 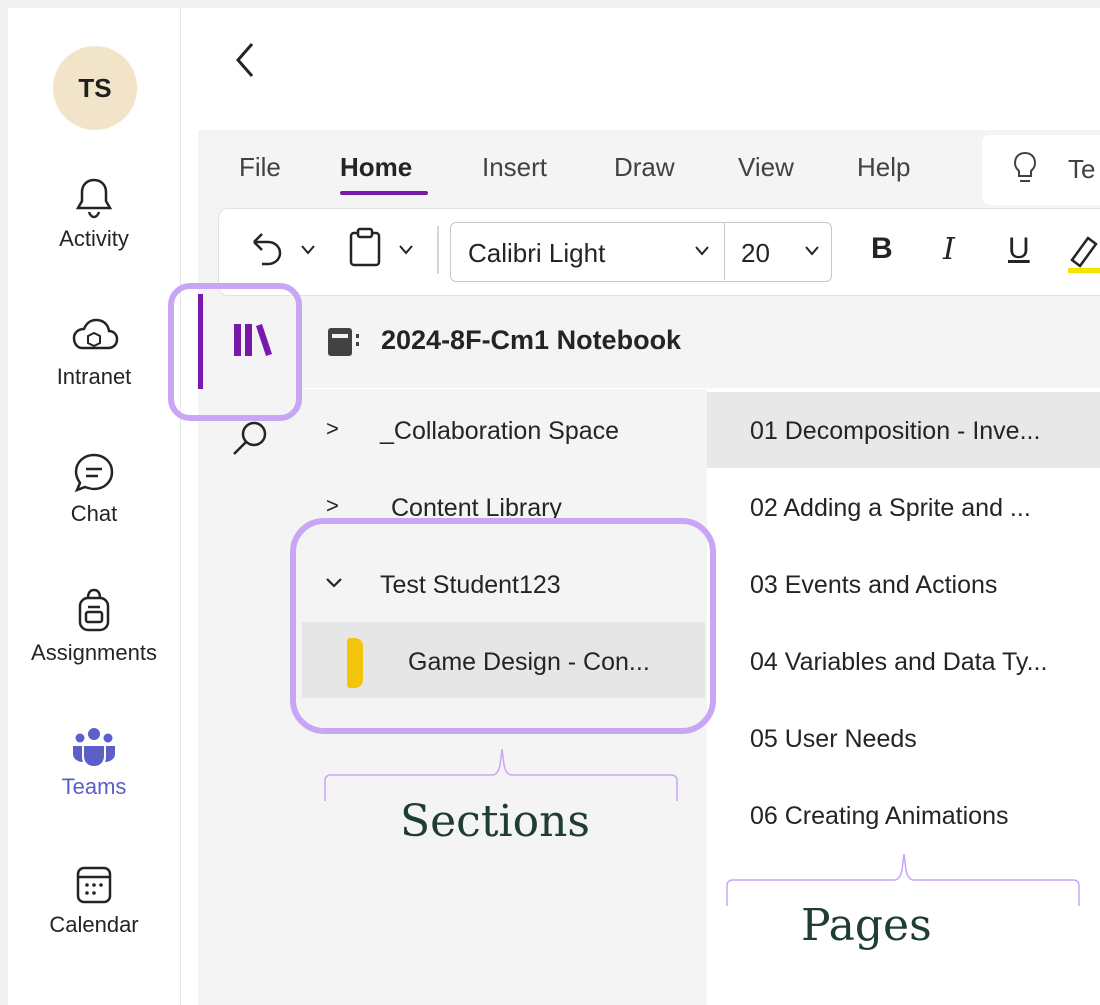 What do you see at coordinates (94, 198) in the screenshot?
I see `bell-icon` at bounding box center [94, 198].